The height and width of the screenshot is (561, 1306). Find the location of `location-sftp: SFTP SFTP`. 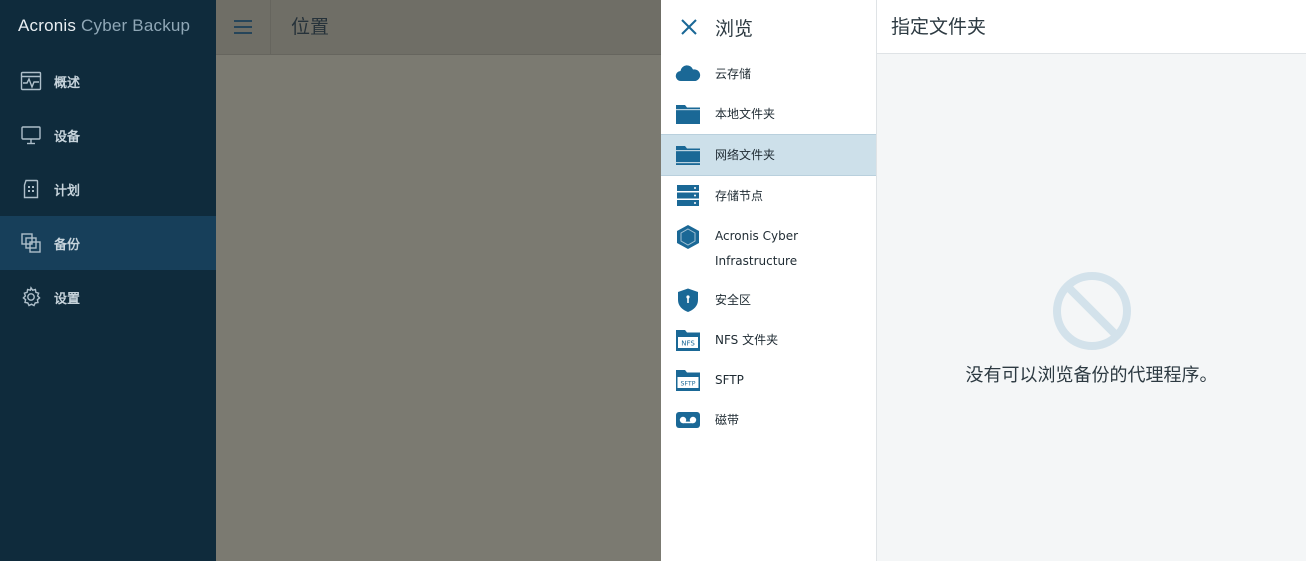

location-sftp: SFTP SFTP is located at coordinates (768, 380).